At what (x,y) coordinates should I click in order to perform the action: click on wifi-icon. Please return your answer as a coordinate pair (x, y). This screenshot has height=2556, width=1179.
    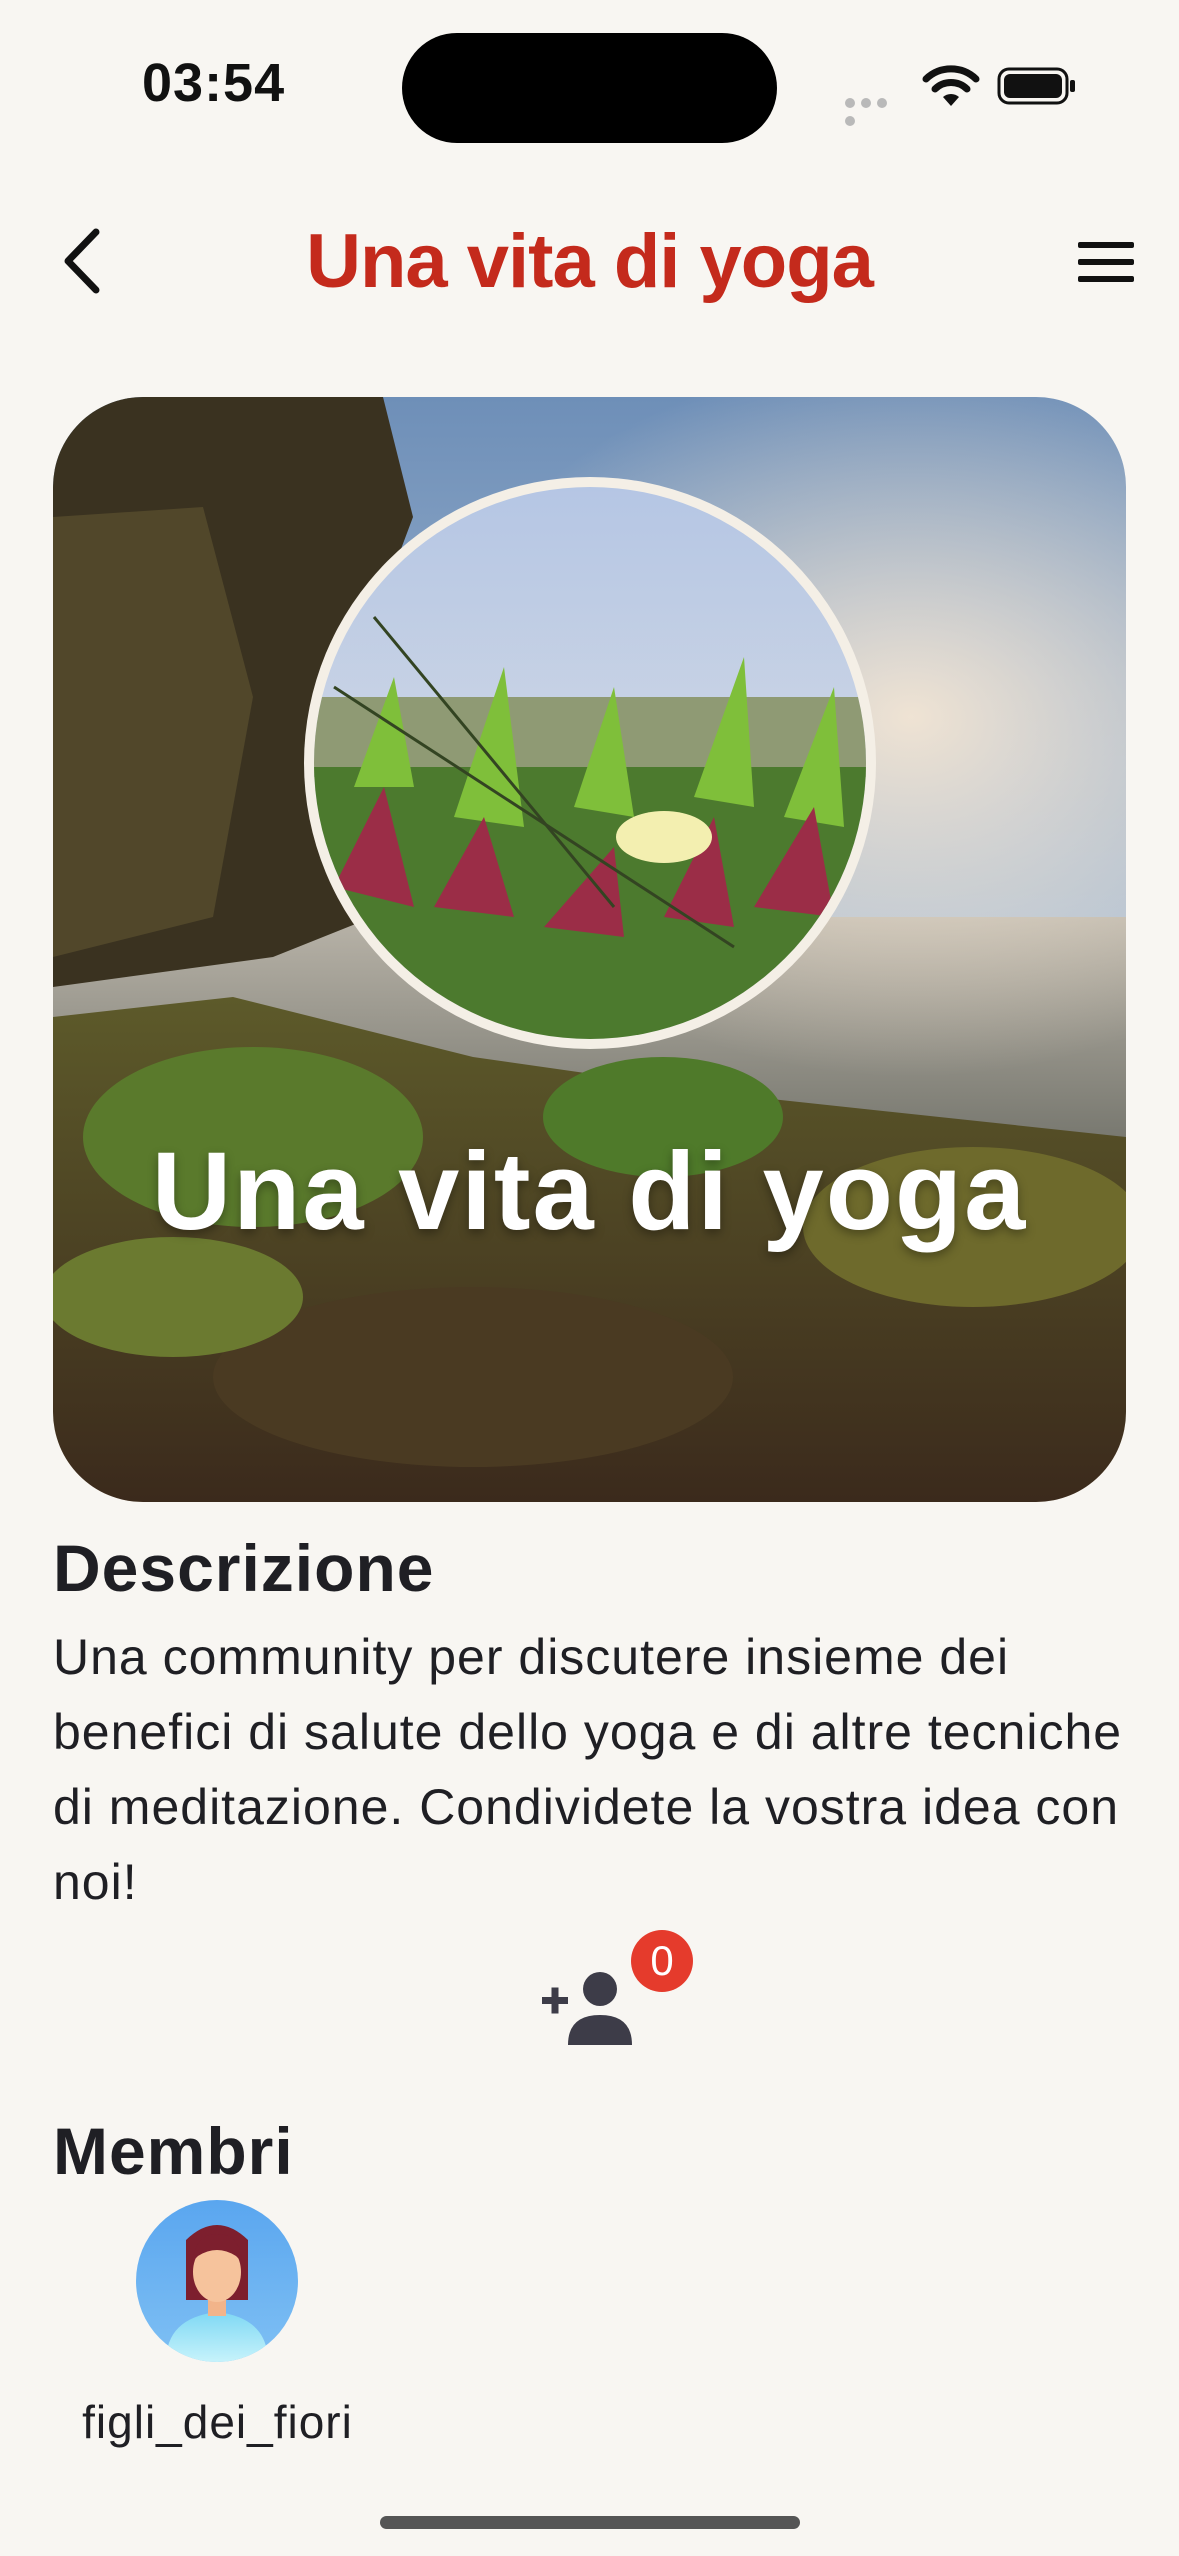
    Looking at the image, I should click on (951, 85).